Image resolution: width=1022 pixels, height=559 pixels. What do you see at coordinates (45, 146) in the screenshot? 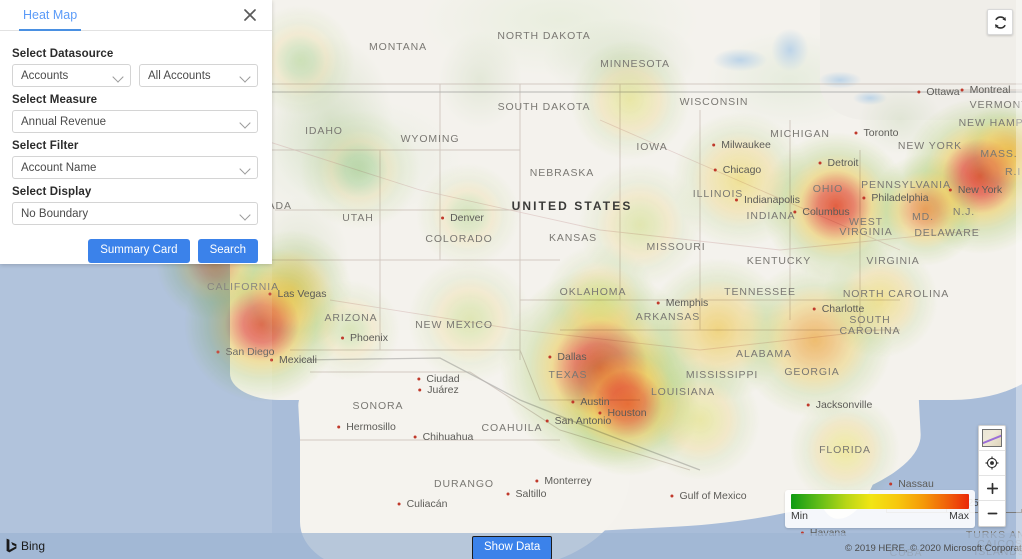
I see `label-select-filter: Select Filter` at bounding box center [45, 146].